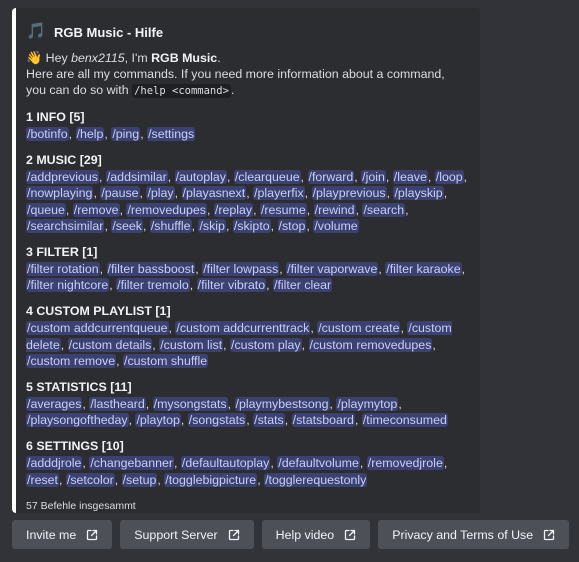 The width and height of the screenshot is (579, 562). Describe the element at coordinates (54, 404) in the screenshot. I see `slash-command: /averages` at that location.